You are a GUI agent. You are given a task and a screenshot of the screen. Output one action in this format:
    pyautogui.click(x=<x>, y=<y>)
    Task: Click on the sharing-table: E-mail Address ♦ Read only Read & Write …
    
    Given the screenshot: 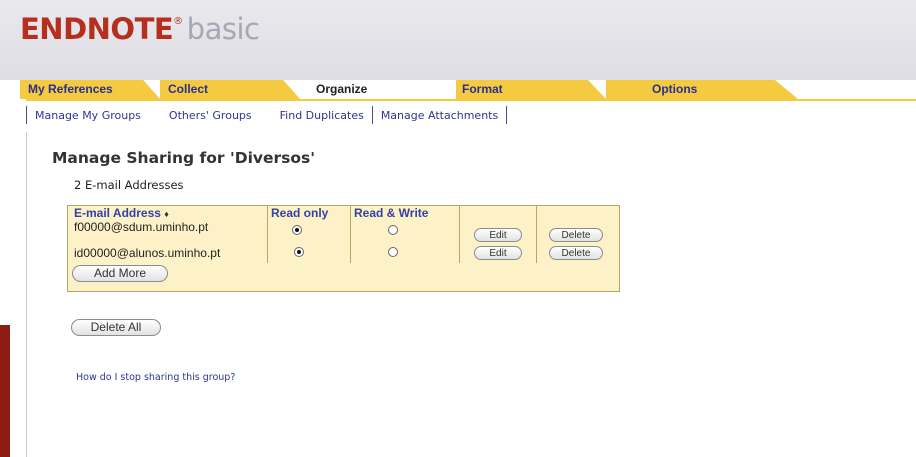 What is the action you would take?
    pyautogui.click(x=343, y=248)
    